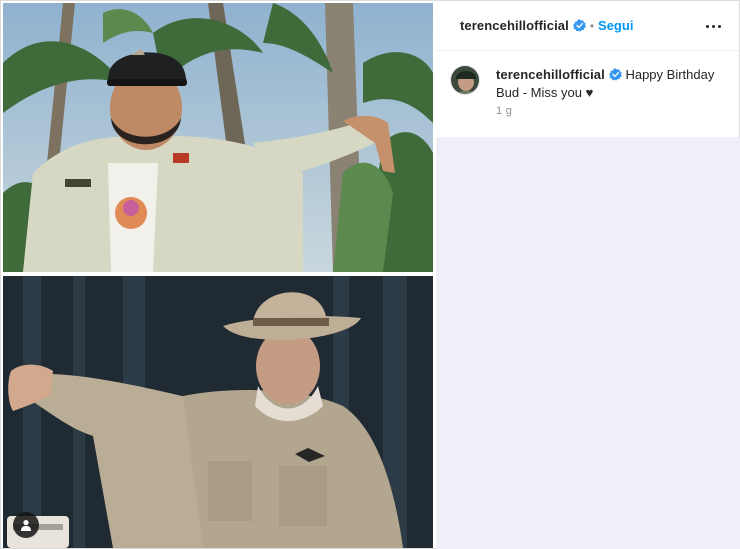 The height and width of the screenshot is (549, 740). I want to click on avatar, so click(465, 80).